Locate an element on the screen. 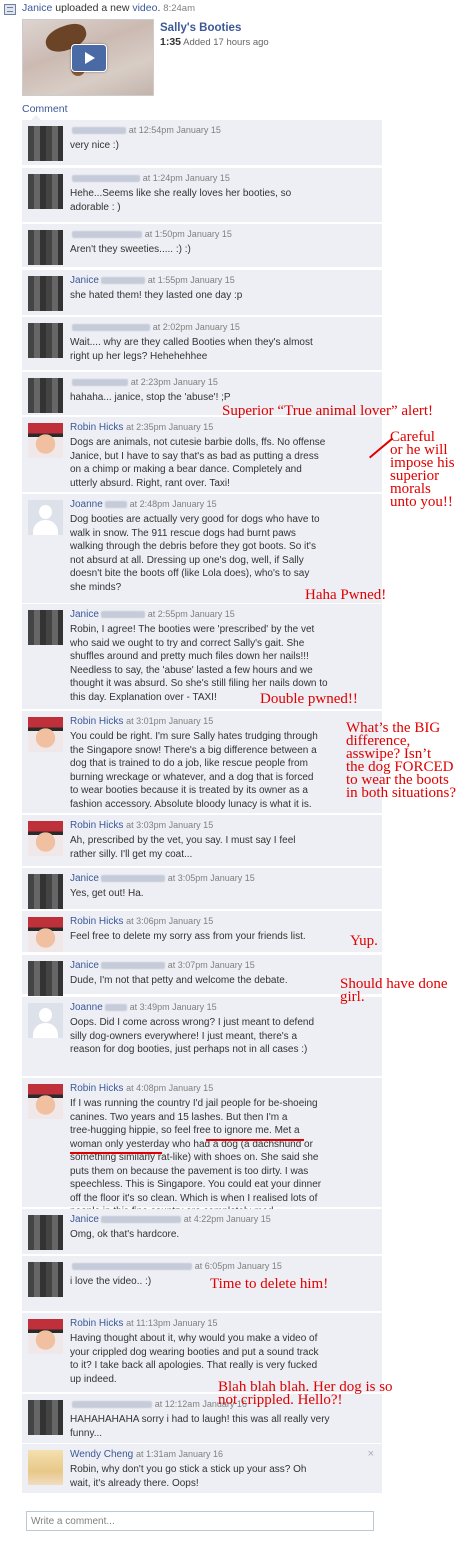 The height and width of the screenshot is (1548, 476). comment-header: at 12:54pm January 15 is located at coordinates (145, 130).